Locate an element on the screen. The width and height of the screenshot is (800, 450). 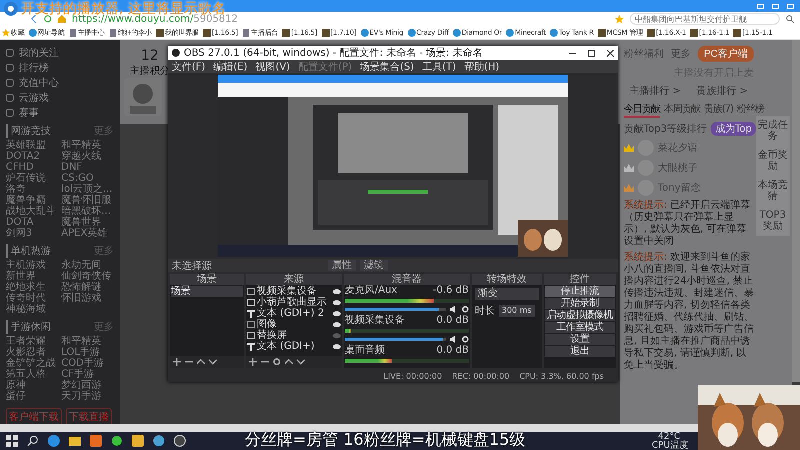
category-link: 洛奇 is located at coordinates (32, 189).